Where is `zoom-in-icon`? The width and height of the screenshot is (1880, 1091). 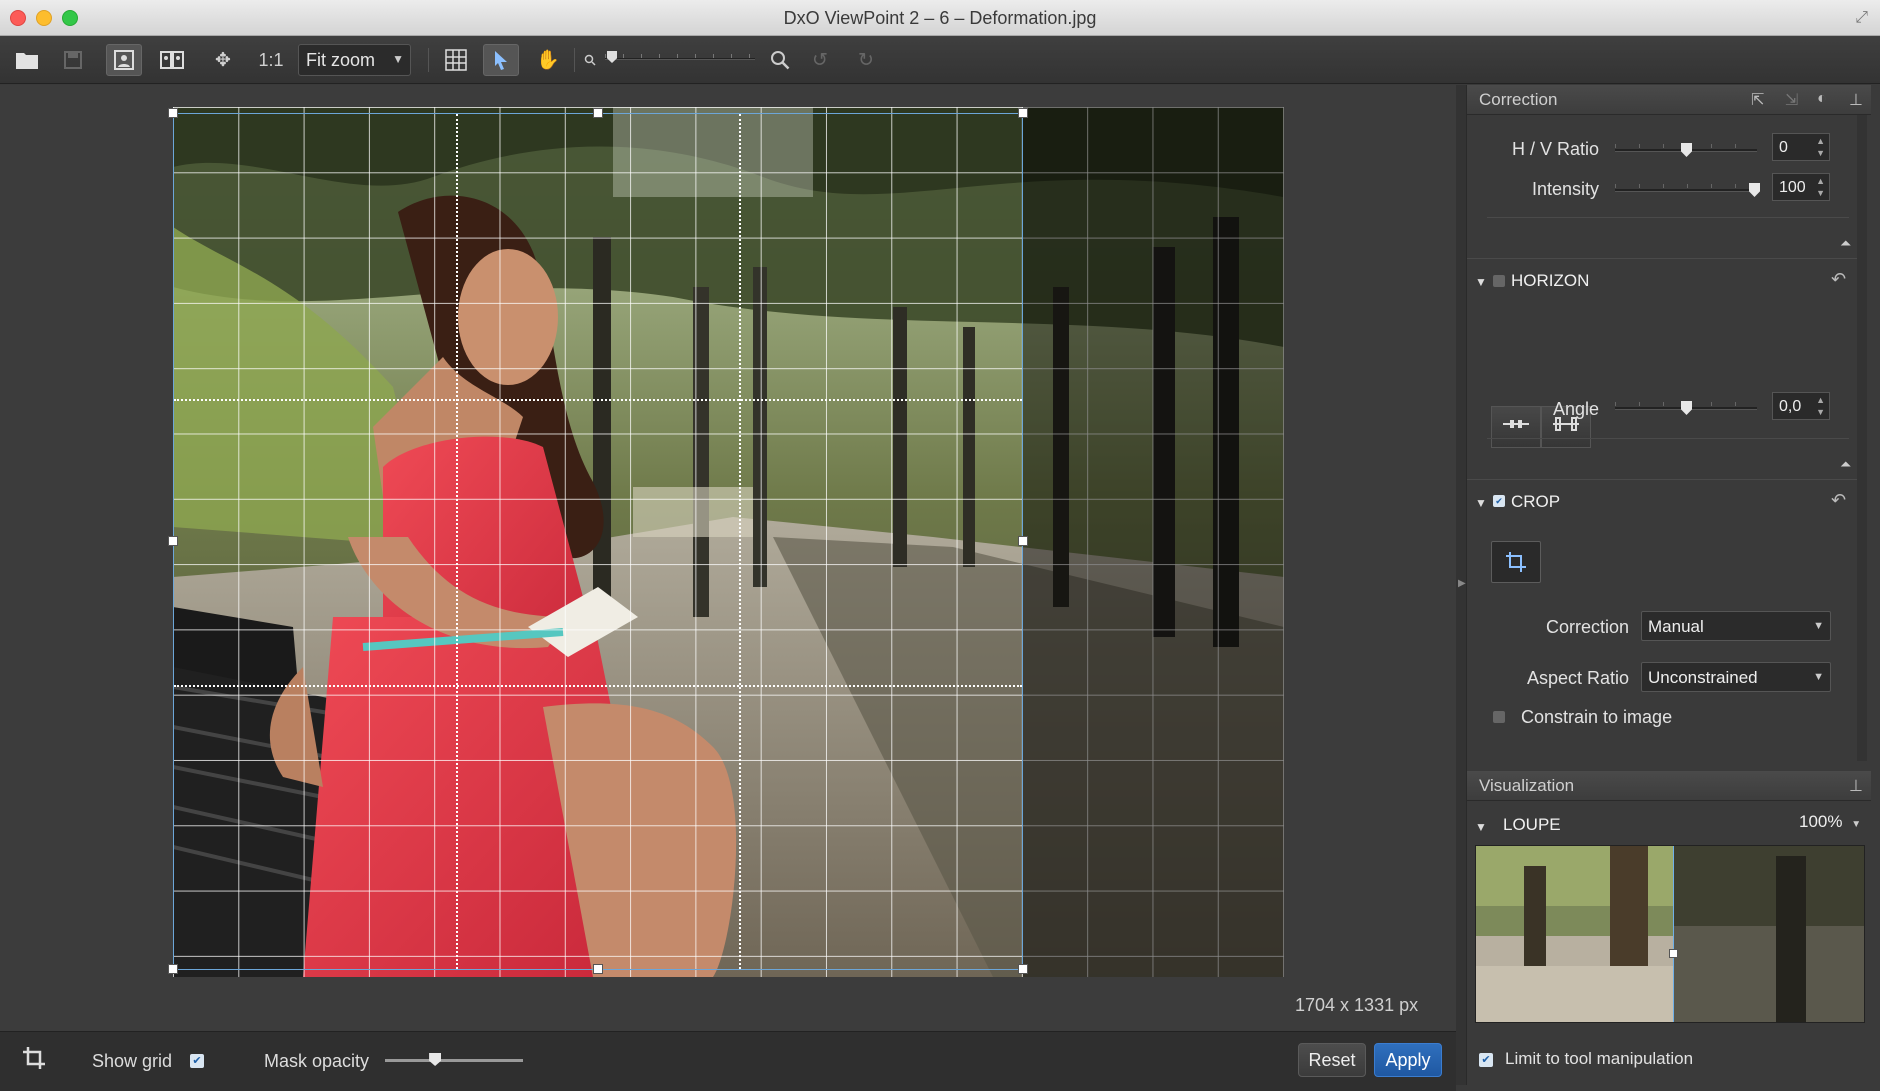
zoom-in-icon is located at coordinates (780, 60).